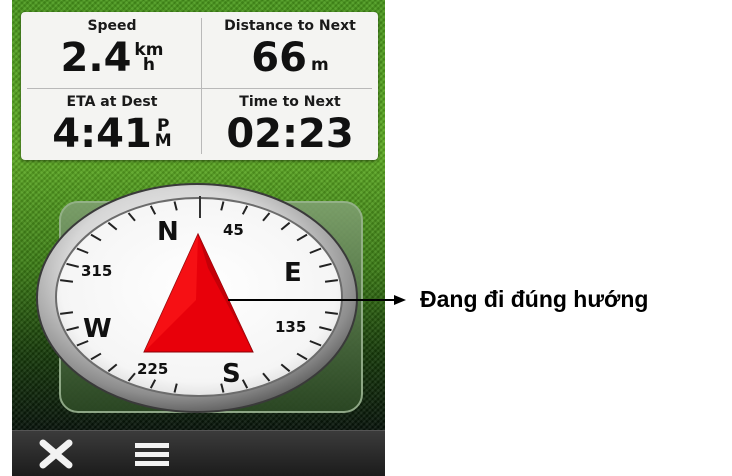 This screenshot has width=732, height=476. I want to click on close-button, so click(56, 454).